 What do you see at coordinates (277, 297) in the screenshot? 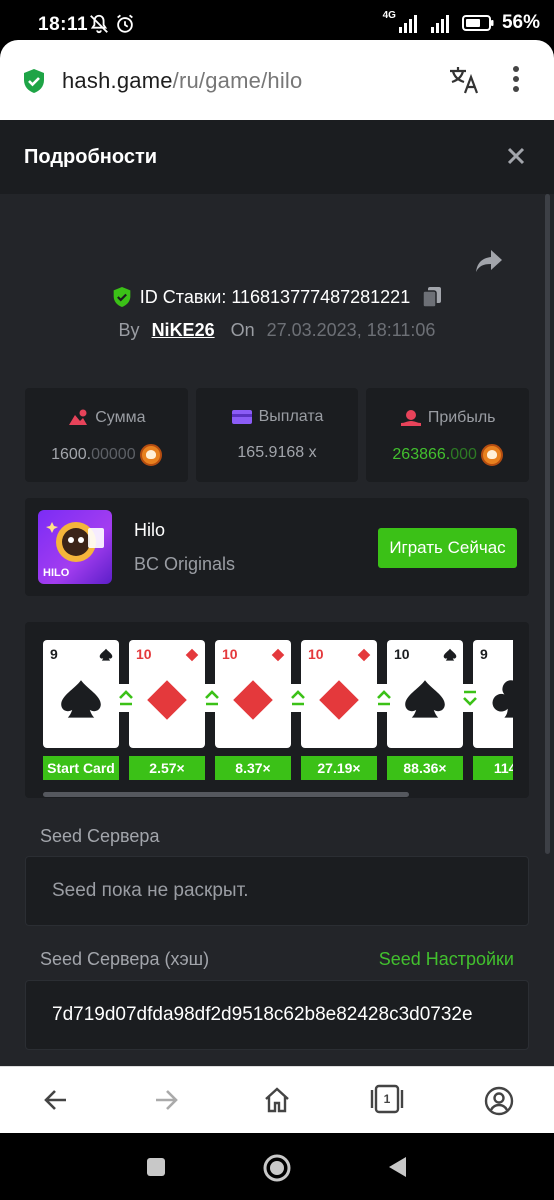
I see `bet-id-row: ID Ставки: 116813777487281221` at bounding box center [277, 297].